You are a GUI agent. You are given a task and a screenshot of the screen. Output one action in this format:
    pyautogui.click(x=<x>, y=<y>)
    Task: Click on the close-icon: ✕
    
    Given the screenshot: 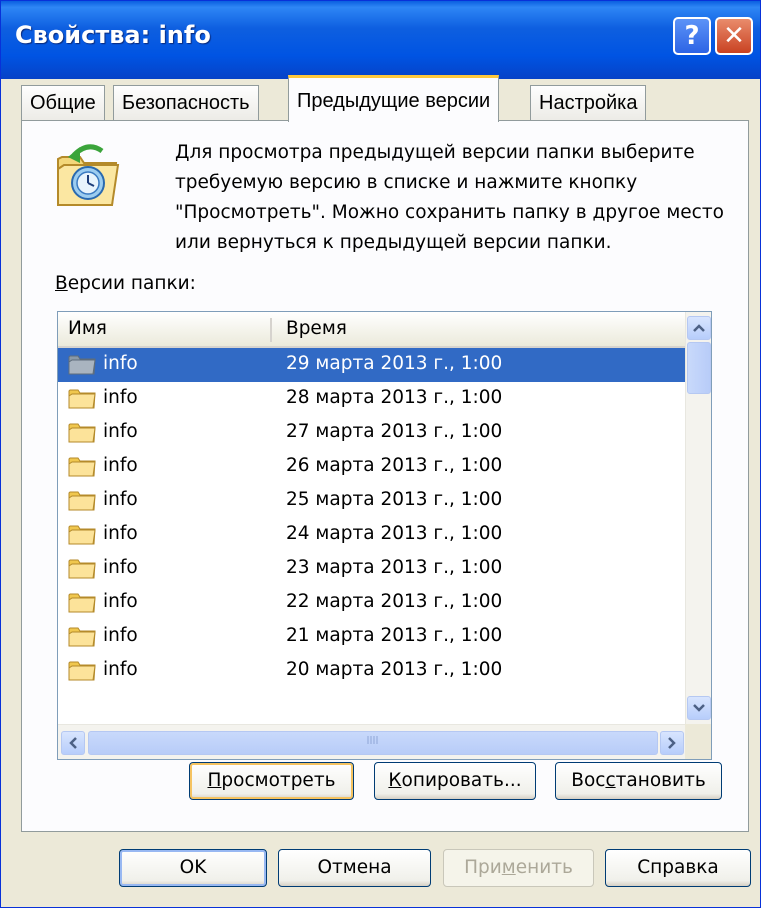 What is the action you would take?
    pyautogui.click(x=734, y=36)
    